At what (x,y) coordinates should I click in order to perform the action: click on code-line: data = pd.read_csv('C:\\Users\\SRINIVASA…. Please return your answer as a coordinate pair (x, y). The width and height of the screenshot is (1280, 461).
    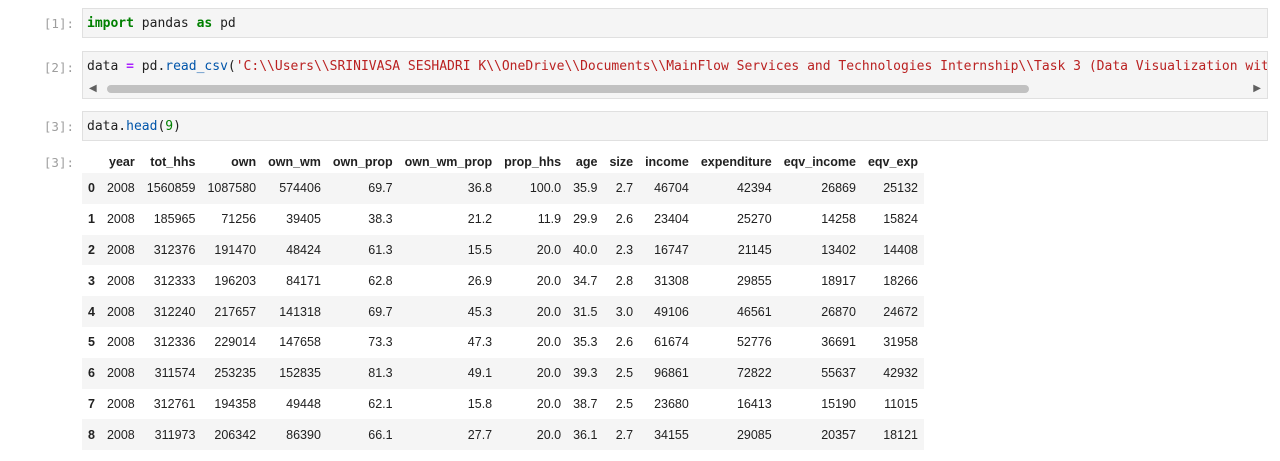
    Looking at the image, I should click on (677, 66).